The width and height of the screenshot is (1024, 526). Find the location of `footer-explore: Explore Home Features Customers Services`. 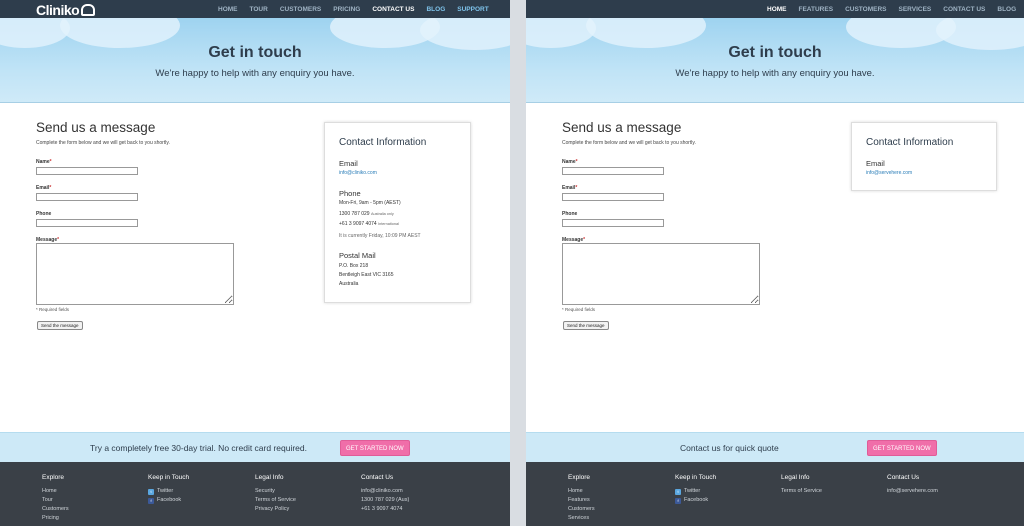

footer-explore: Explore Home Features Customers Services is located at coordinates (581, 498).